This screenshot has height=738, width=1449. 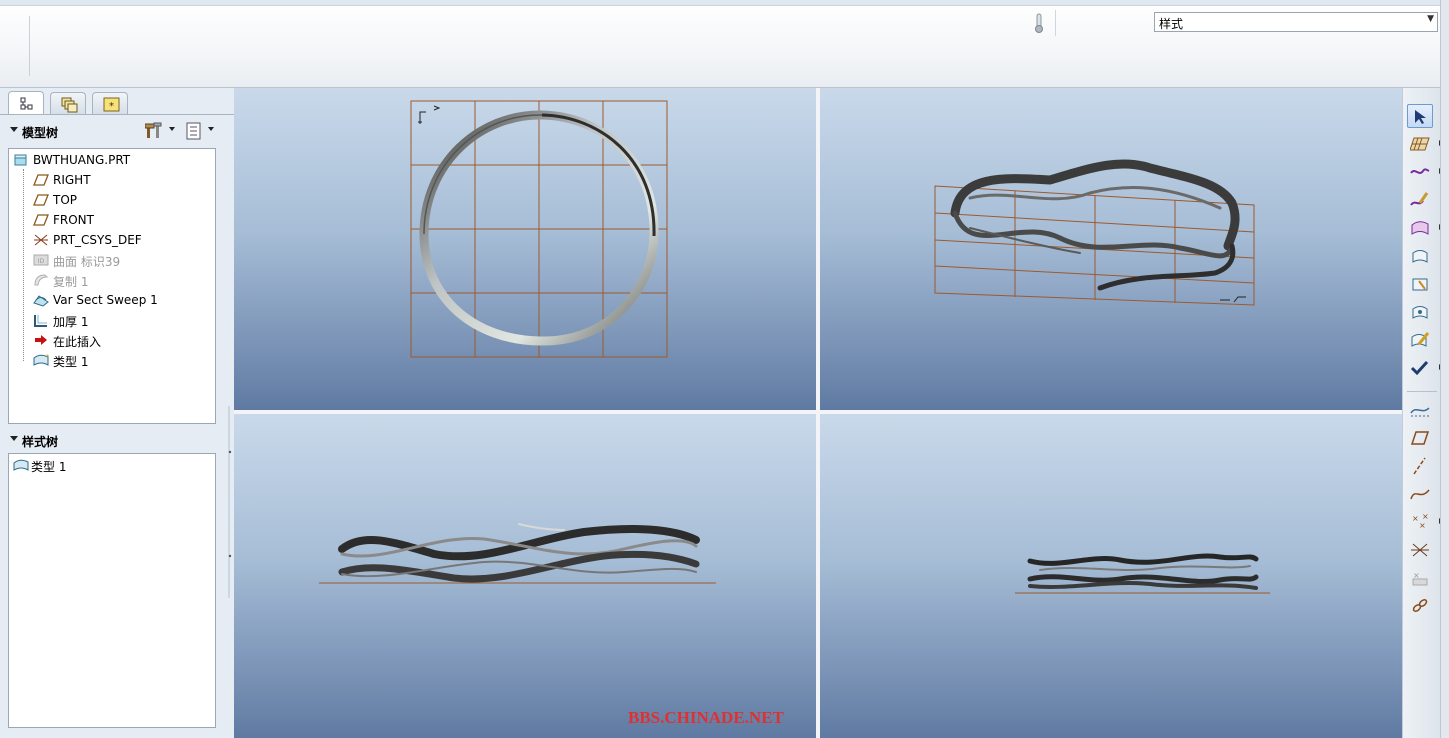 I want to click on tree-item-label: TOP, so click(x=65, y=200).